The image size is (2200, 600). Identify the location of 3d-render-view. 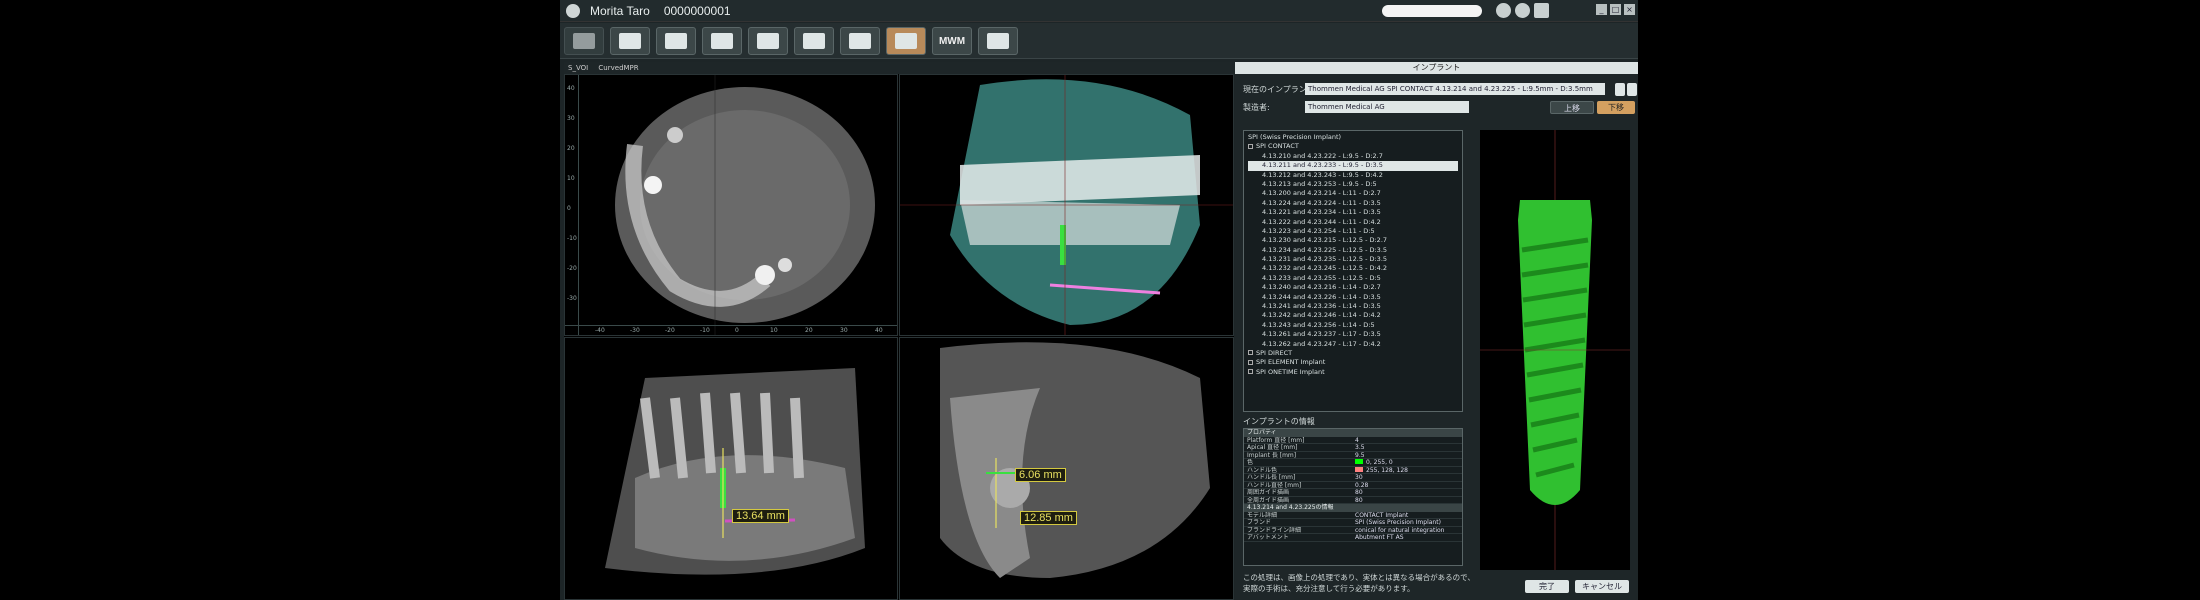
(1066, 205).